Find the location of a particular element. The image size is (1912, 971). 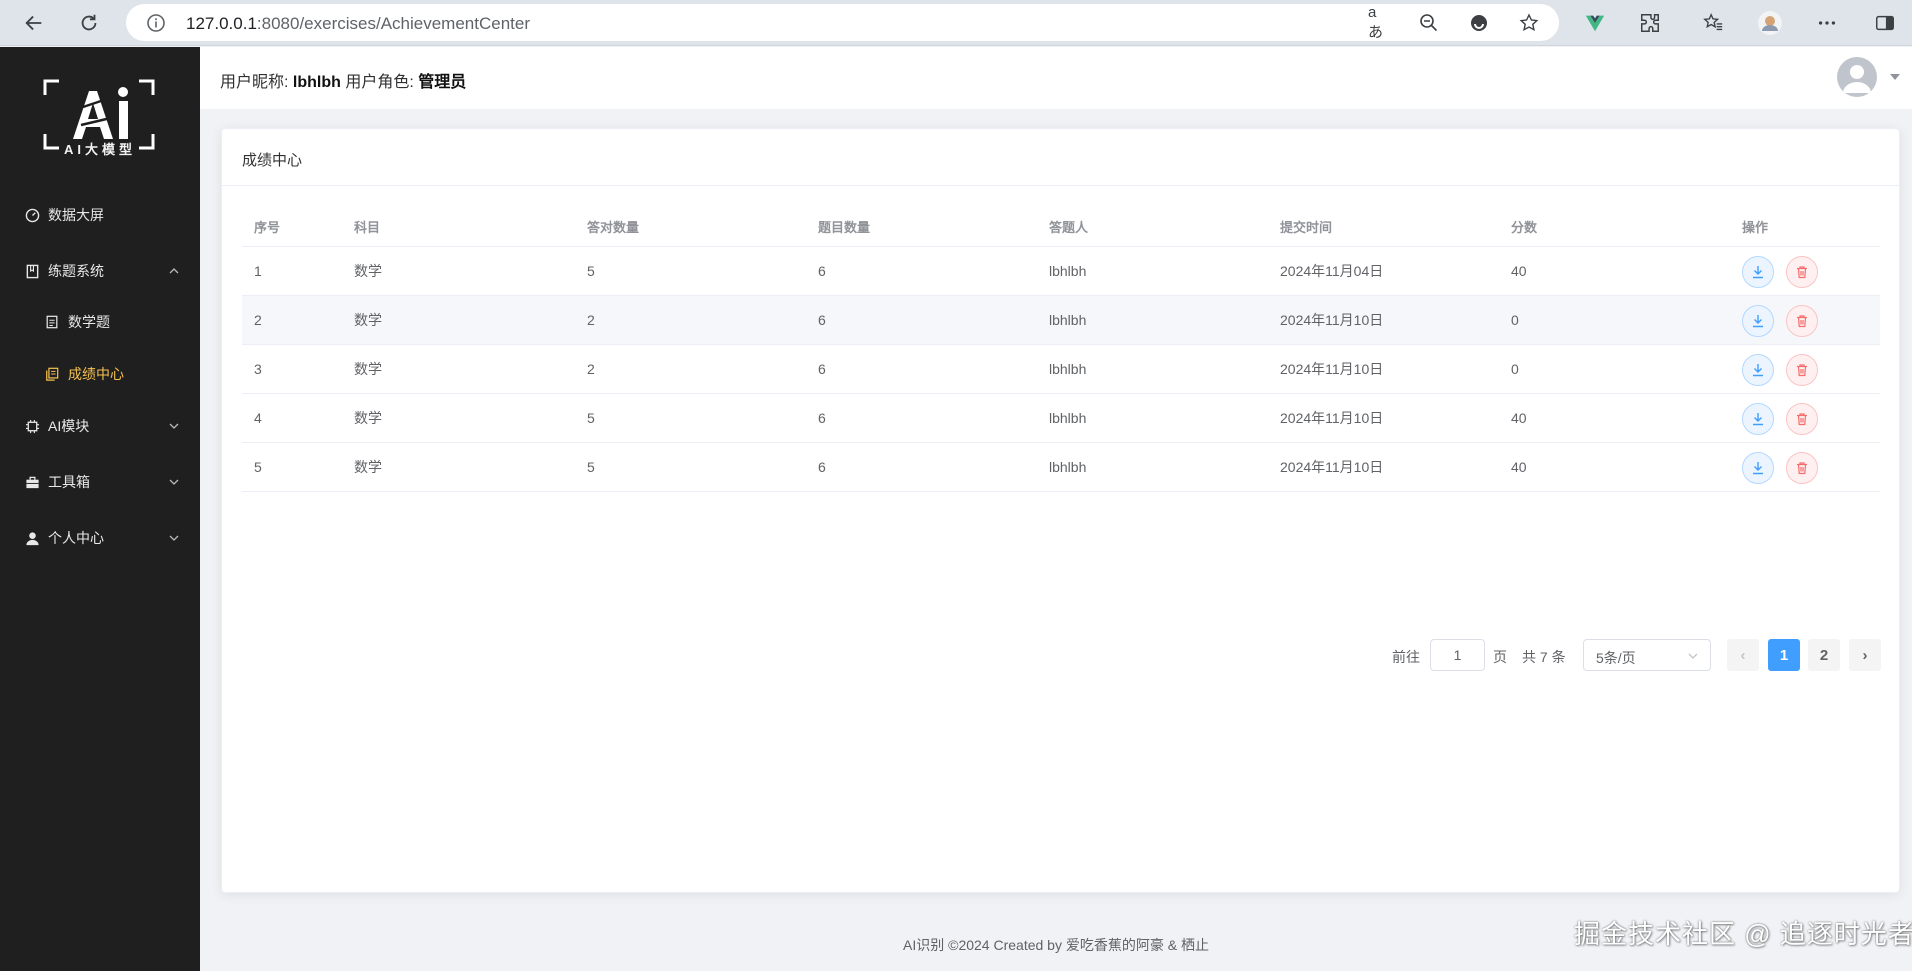

top-header: 用户昵称: lbhlbh 用户角色: 管理员 is located at coordinates (1056, 78).